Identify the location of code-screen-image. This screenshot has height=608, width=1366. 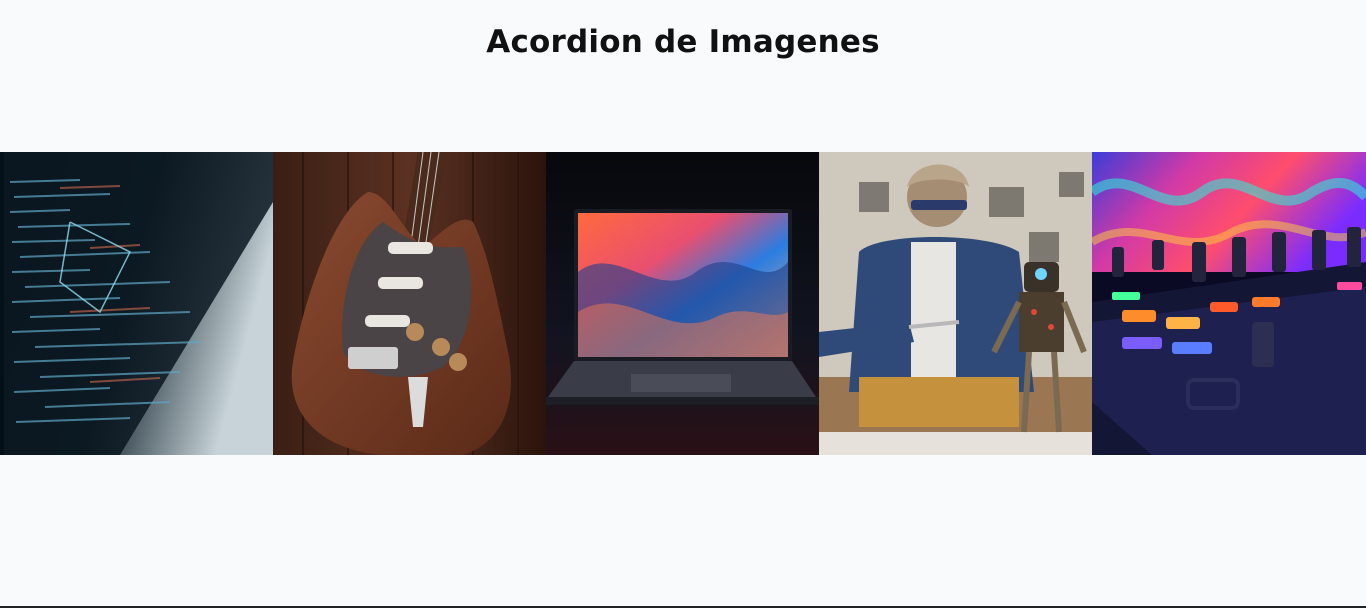
(136, 303).